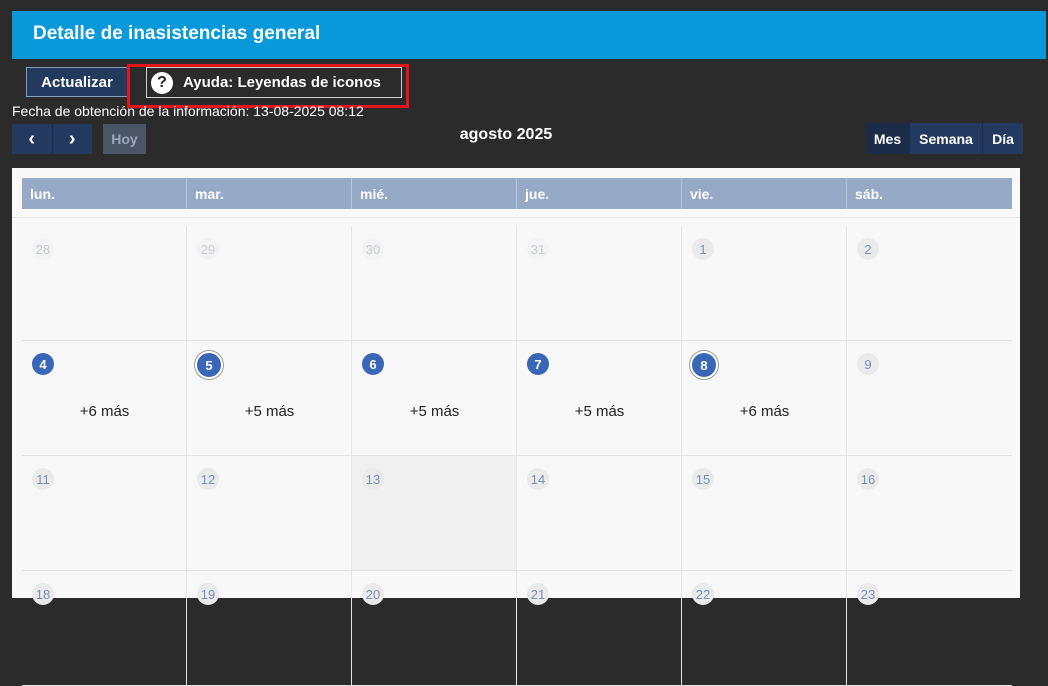  I want to click on day-number: 6, so click(373, 364).